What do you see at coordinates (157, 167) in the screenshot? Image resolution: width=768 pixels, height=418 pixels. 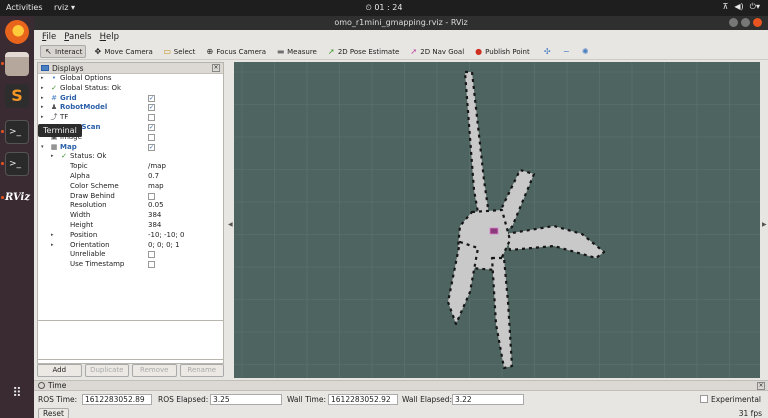 I see `property-value: /map` at bounding box center [157, 167].